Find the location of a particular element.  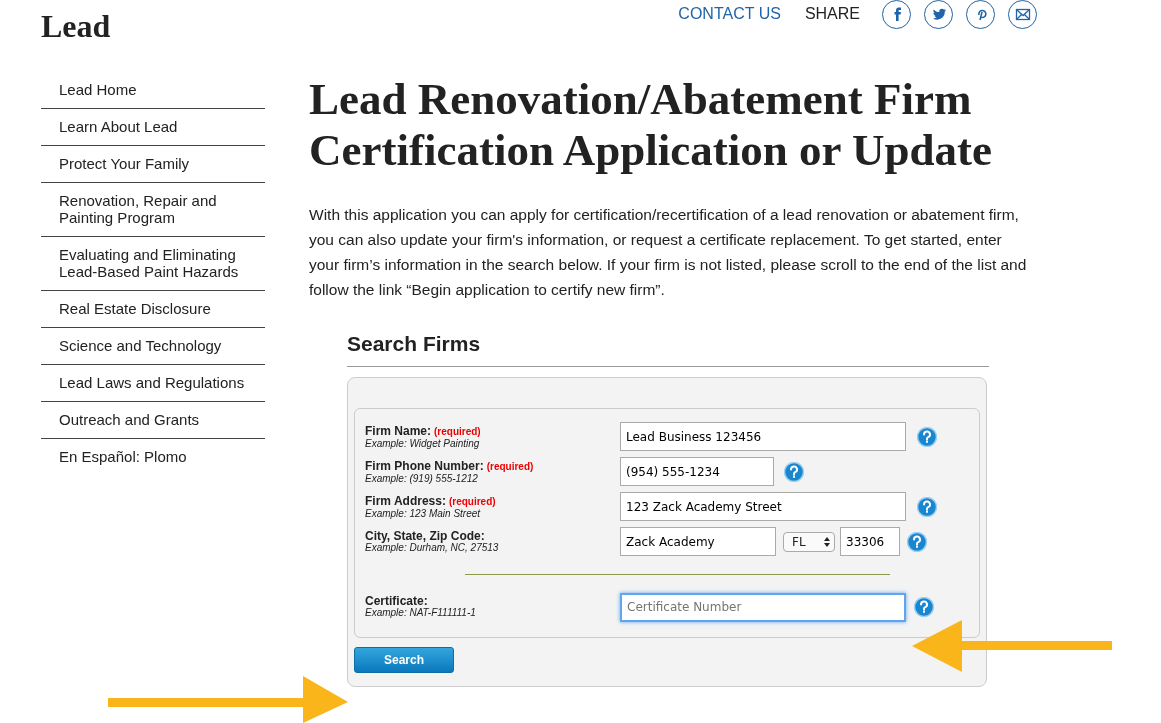

field-label: Firm Address: (required) is located at coordinates (431, 500).